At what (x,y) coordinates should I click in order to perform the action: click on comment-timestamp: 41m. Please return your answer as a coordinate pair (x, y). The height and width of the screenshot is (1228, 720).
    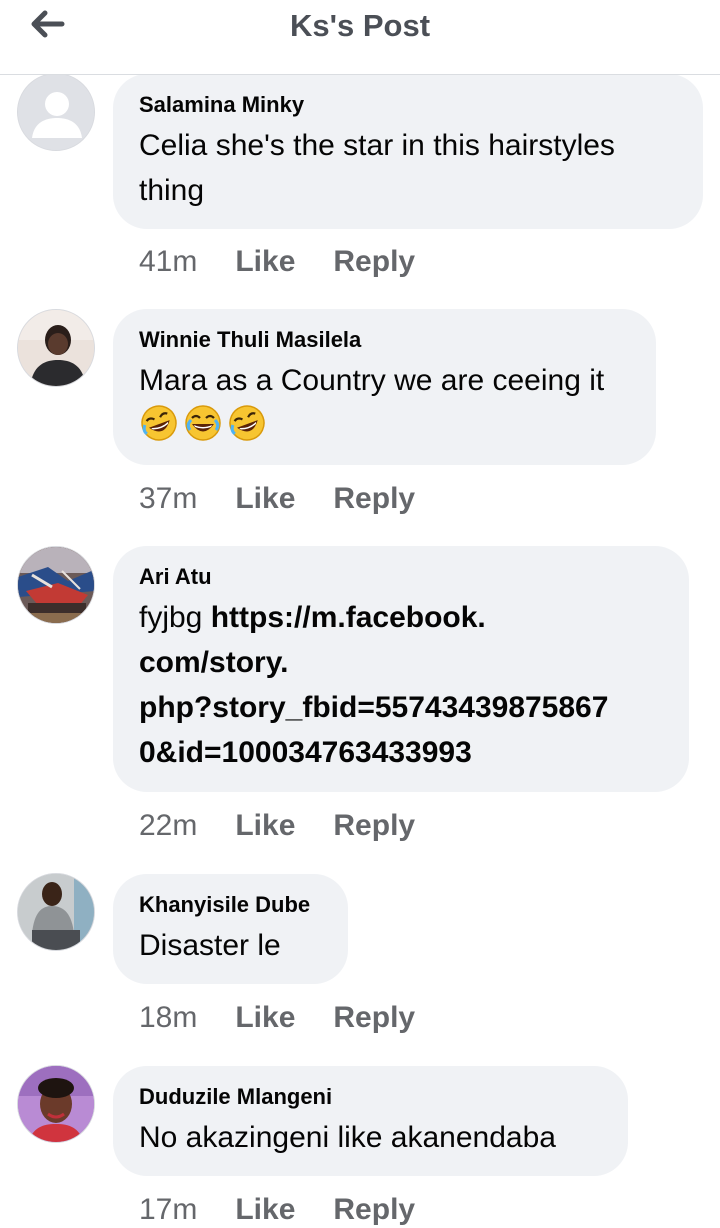
    Looking at the image, I should click on (168, 261).